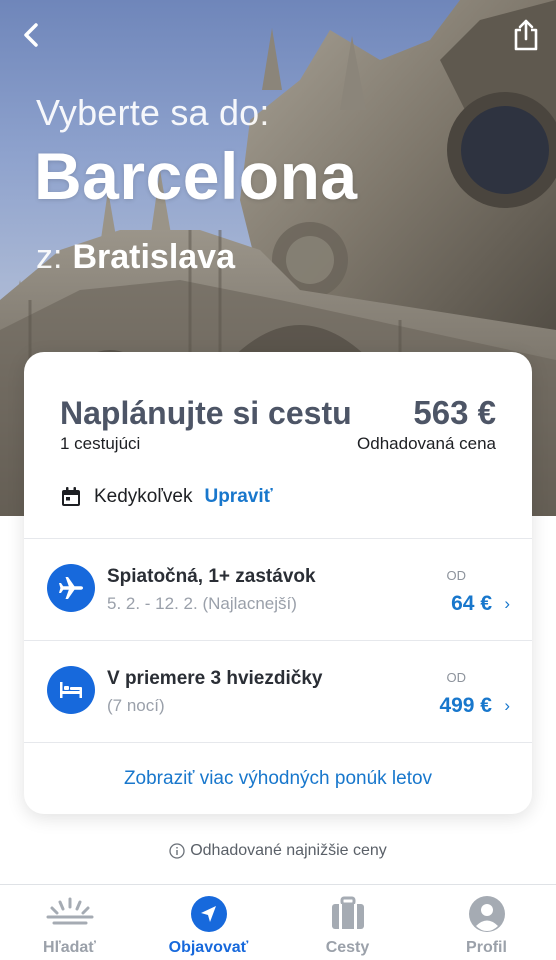 The width and height of the screenshot is (556, 960). I want to click on flight-price: 64 €, so click(471, 603).